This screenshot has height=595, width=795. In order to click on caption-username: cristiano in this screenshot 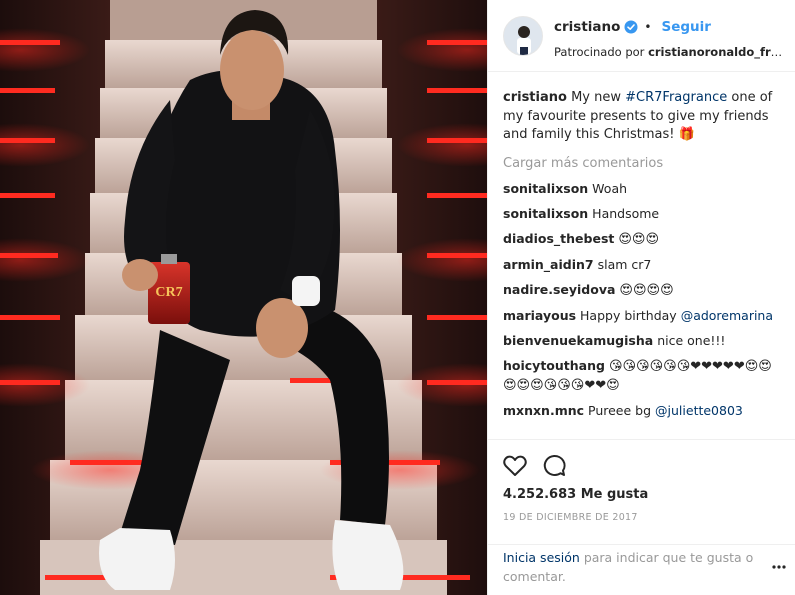, I will do `click(535, 97)`.